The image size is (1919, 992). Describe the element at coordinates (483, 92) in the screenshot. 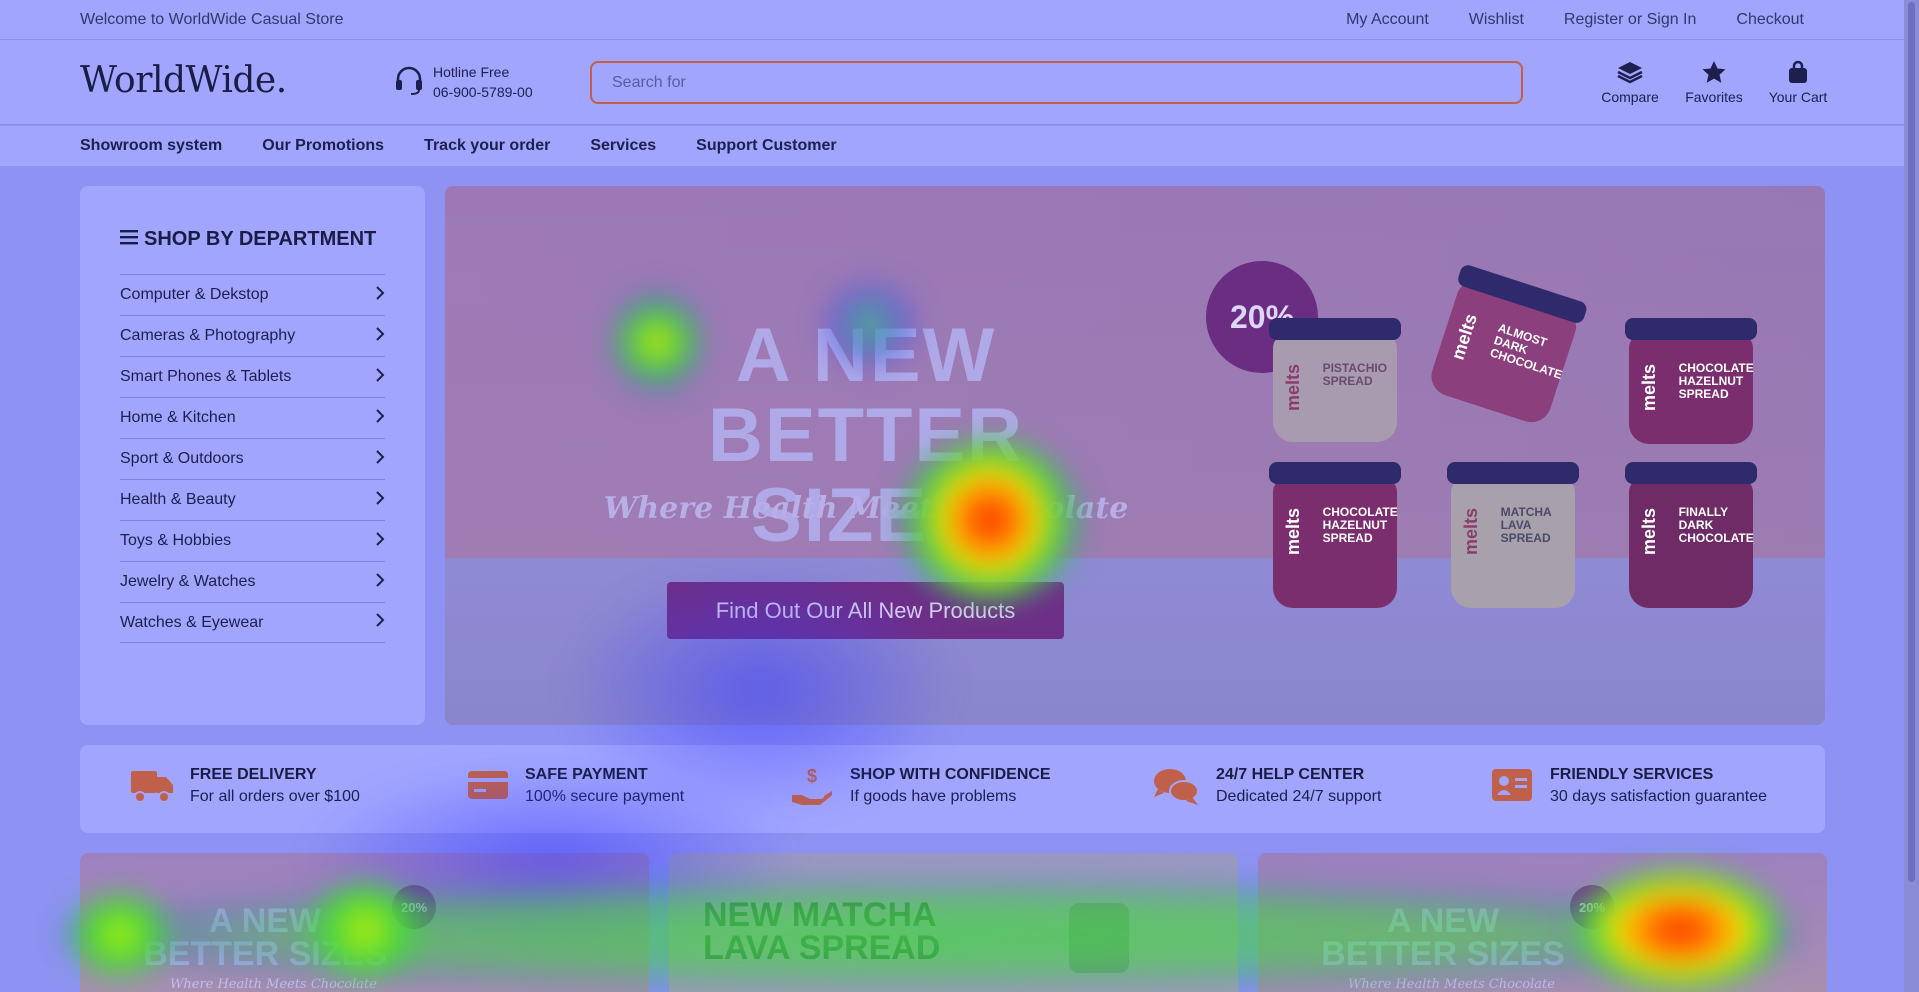

I see `hotline-number: 06-900-5789-00` at that location.